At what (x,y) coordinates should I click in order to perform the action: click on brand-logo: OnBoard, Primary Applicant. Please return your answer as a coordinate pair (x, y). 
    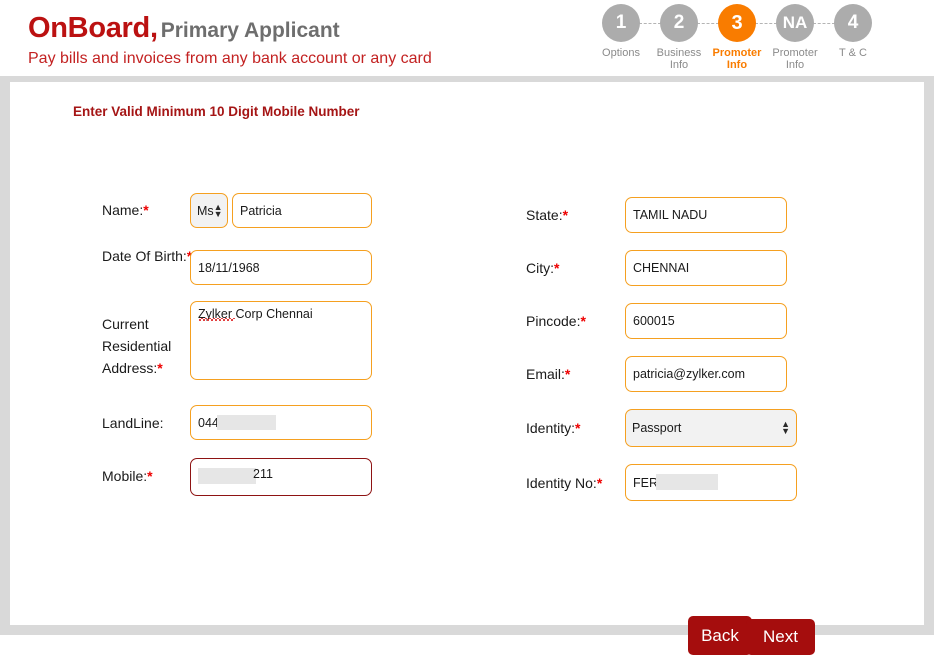
    Looking at the image, I should click on (184, 28).